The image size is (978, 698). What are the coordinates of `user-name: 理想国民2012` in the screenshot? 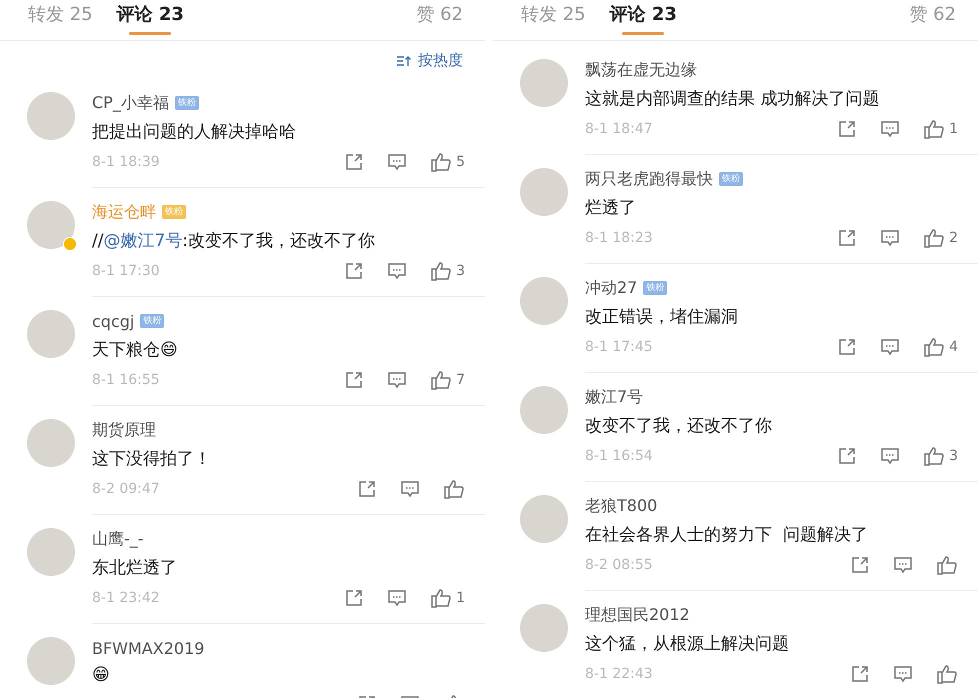 It's located at (637, 615).